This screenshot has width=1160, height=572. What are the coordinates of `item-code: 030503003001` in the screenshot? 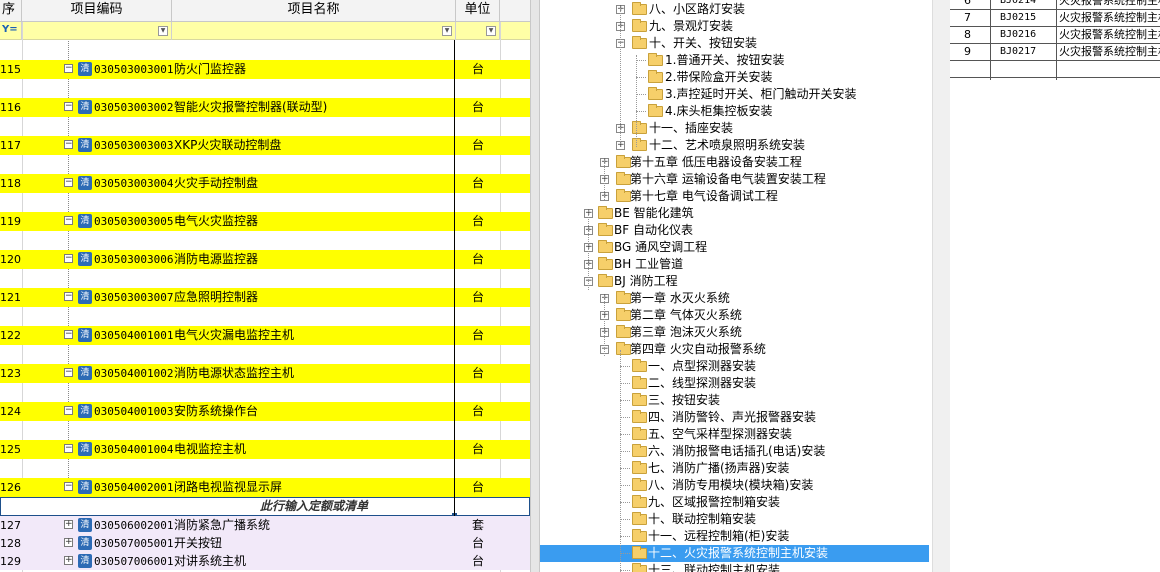 It's located at (133, 69).